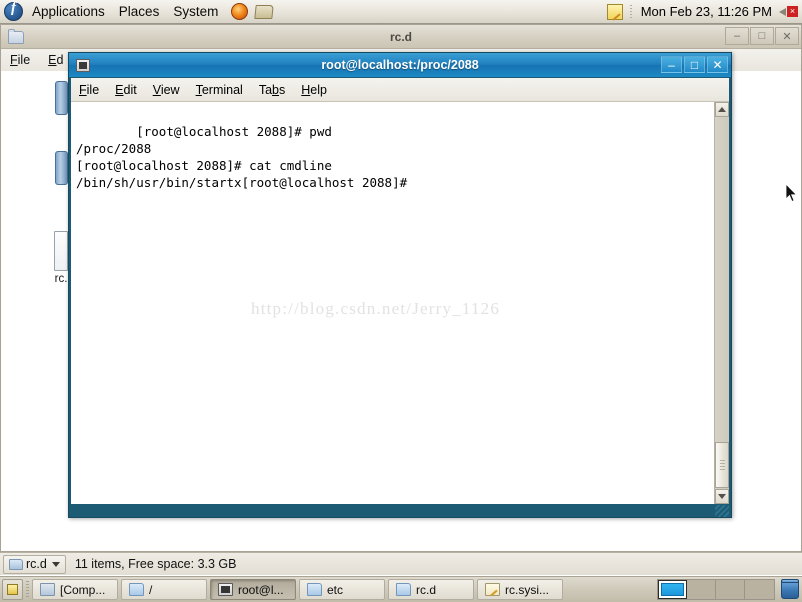 This screenshot has width=802, height=602. I want to click on menu-tabs: Tabs, so click(272, 90).